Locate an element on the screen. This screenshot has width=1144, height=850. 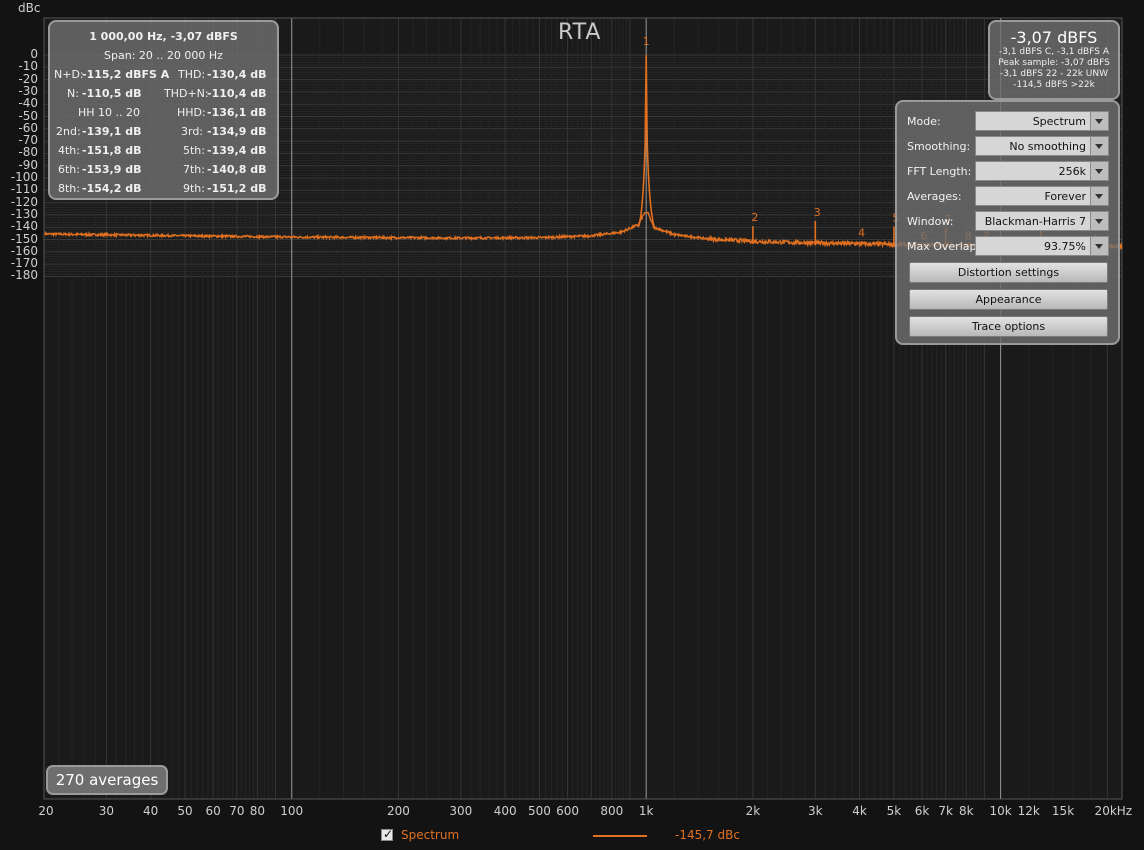
h9-value: -151,2 dB is located at coordinates (237, 188).